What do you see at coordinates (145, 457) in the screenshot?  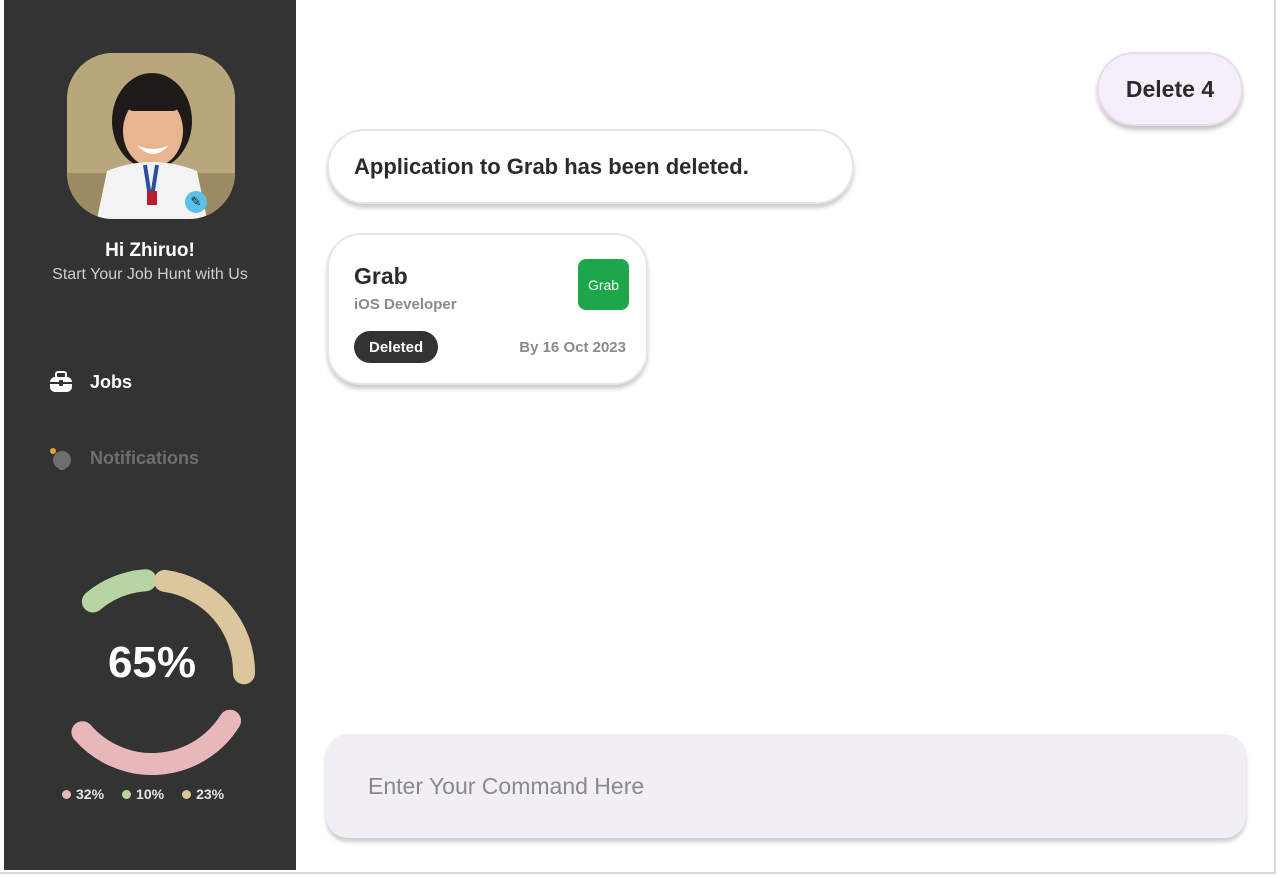 I see `nav-label-notifications: Notifications` at bounding box center [145, 457].